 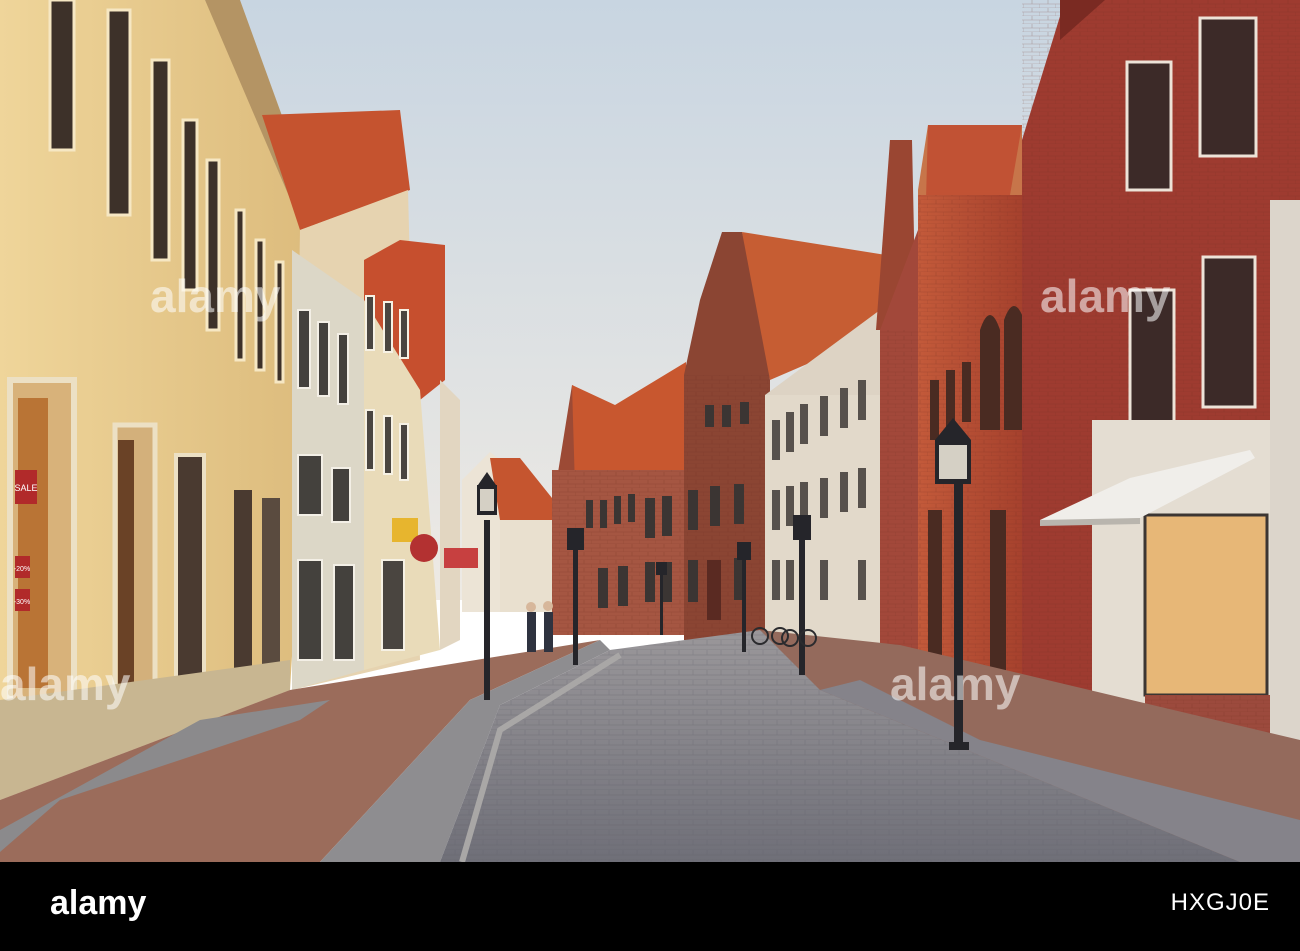 I want to click on stock-footer-bar, so click(x=650, y=906).